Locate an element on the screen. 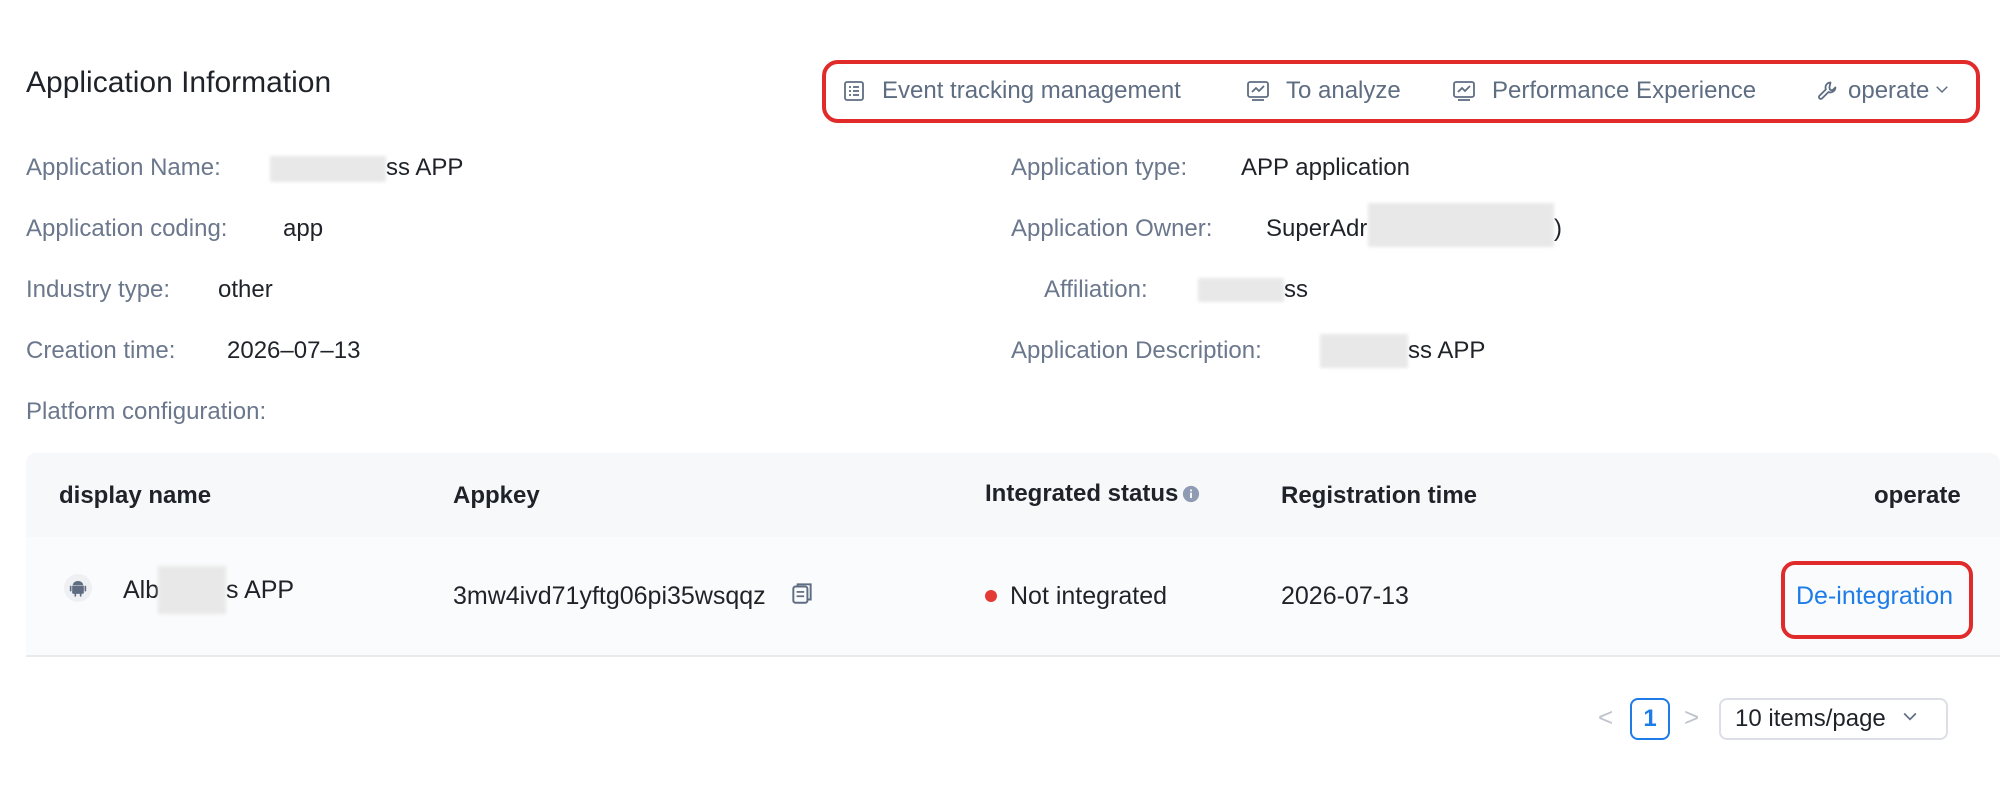 This screenshot has width=2008, height=810. app-name-value: ss APP is located at coordinates (425, 167).